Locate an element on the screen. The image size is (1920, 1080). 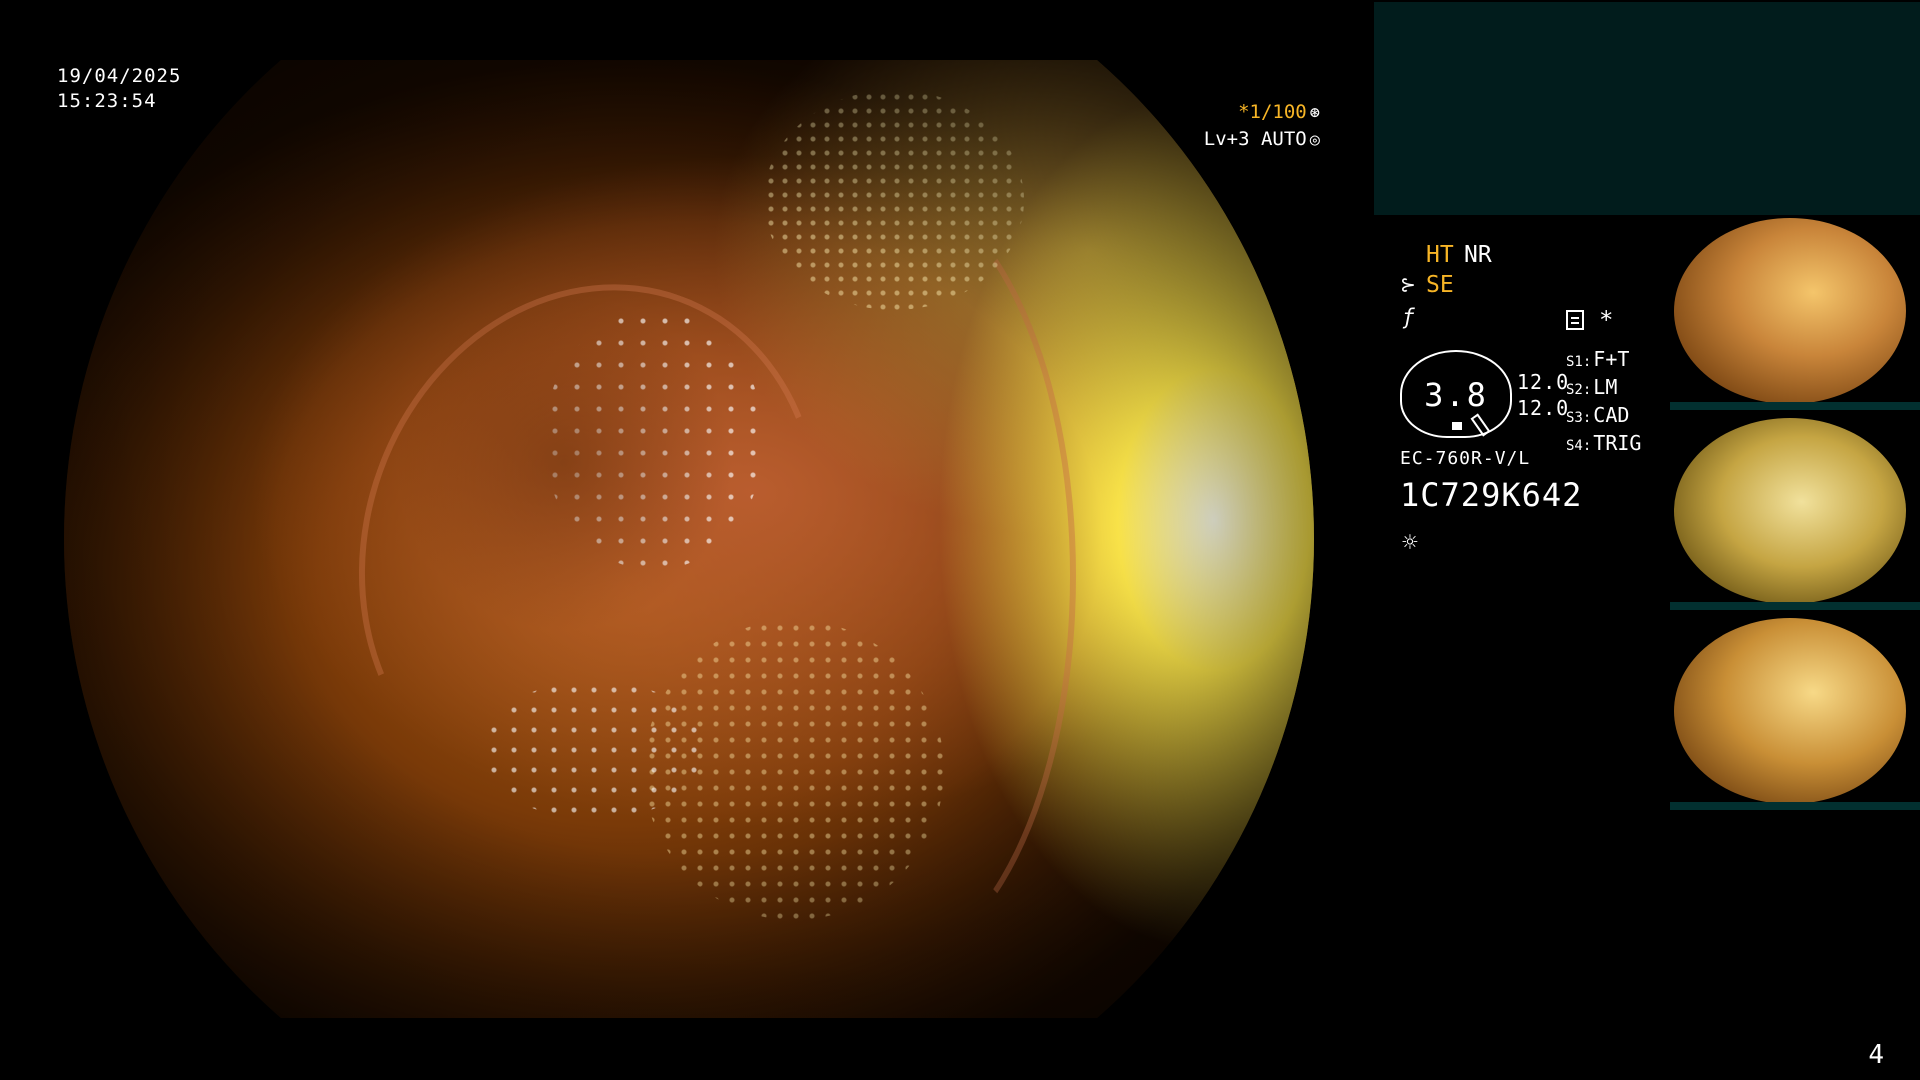
dial-marker is located at coordinates (1457, 426).